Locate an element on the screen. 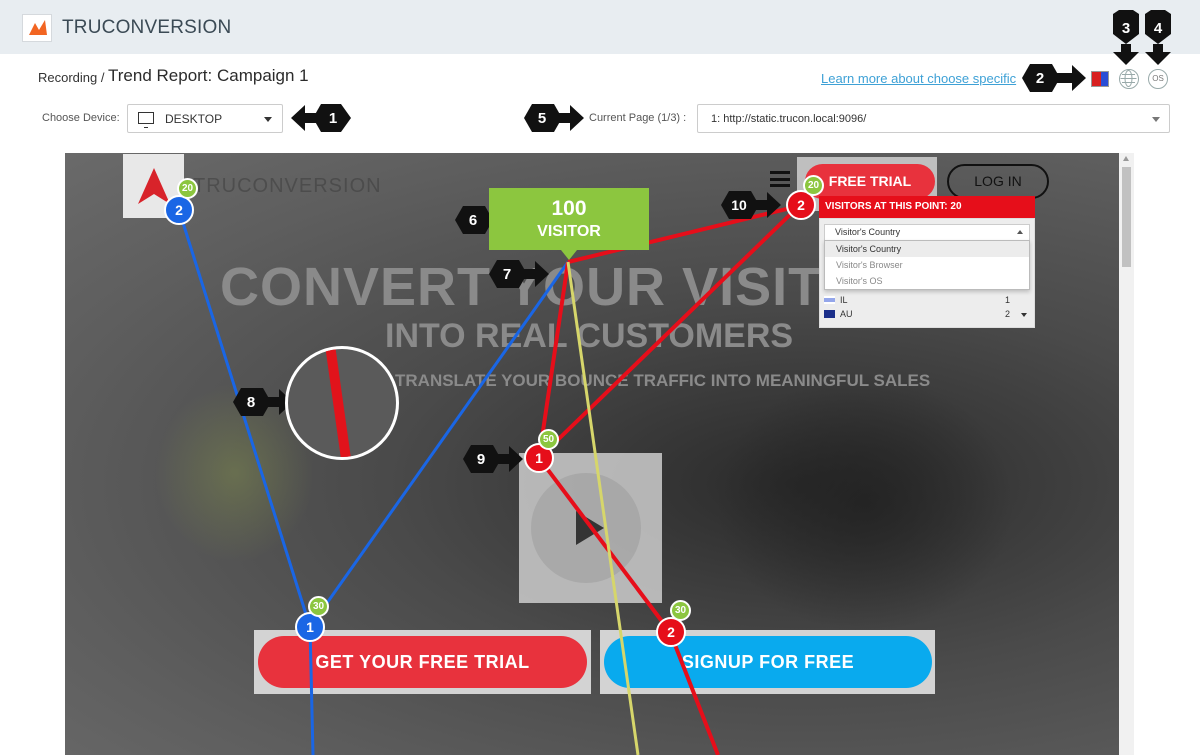  country-row-il: IL 1 is located at coordinates (919, 300).